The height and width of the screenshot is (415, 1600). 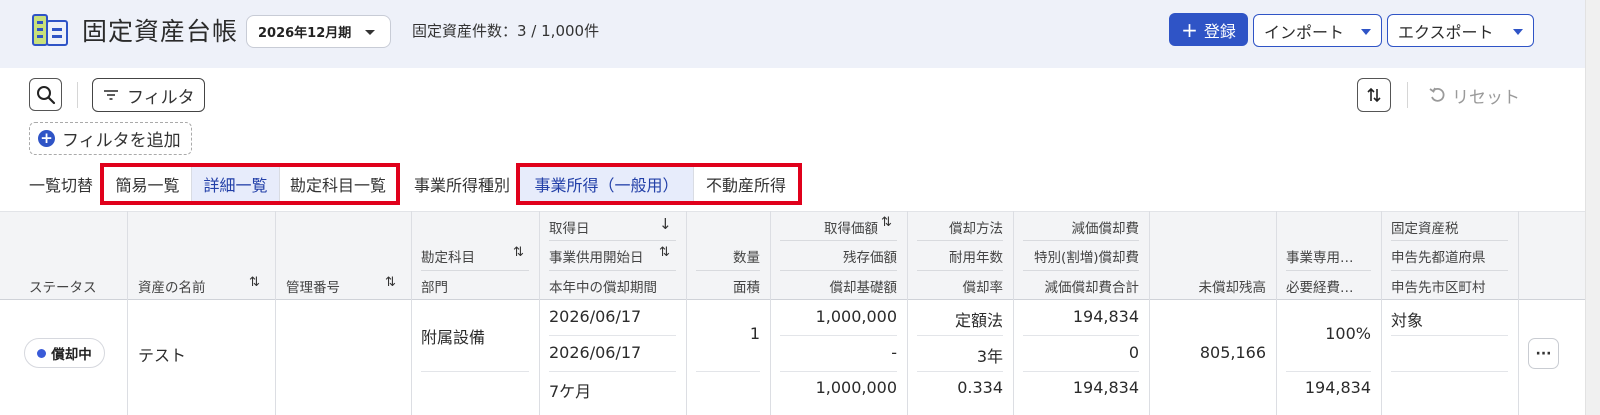 What do you see at coordinates (665, 224) in the screenshot?
I see `sort-desc-icon: ↓` at bounding box center [665, 224].